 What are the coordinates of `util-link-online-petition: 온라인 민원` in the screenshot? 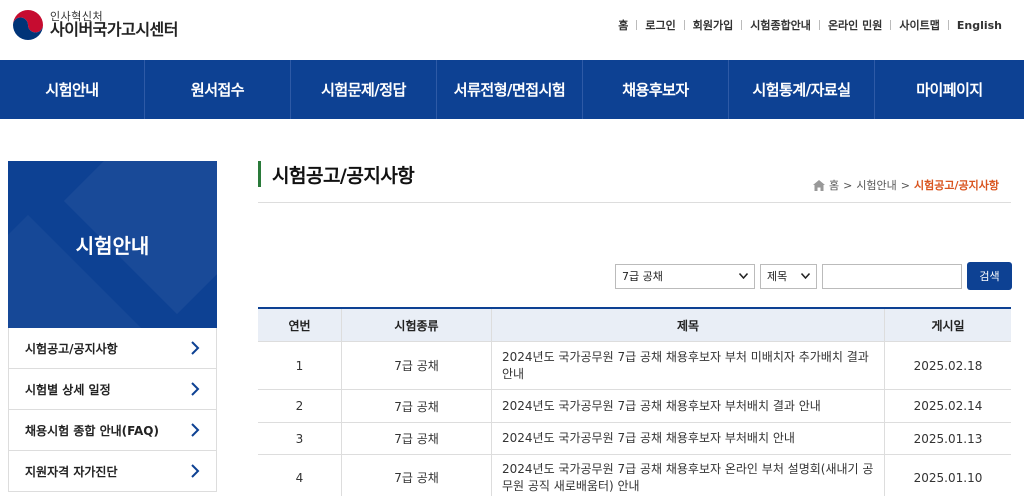 It's located at (855, 25).